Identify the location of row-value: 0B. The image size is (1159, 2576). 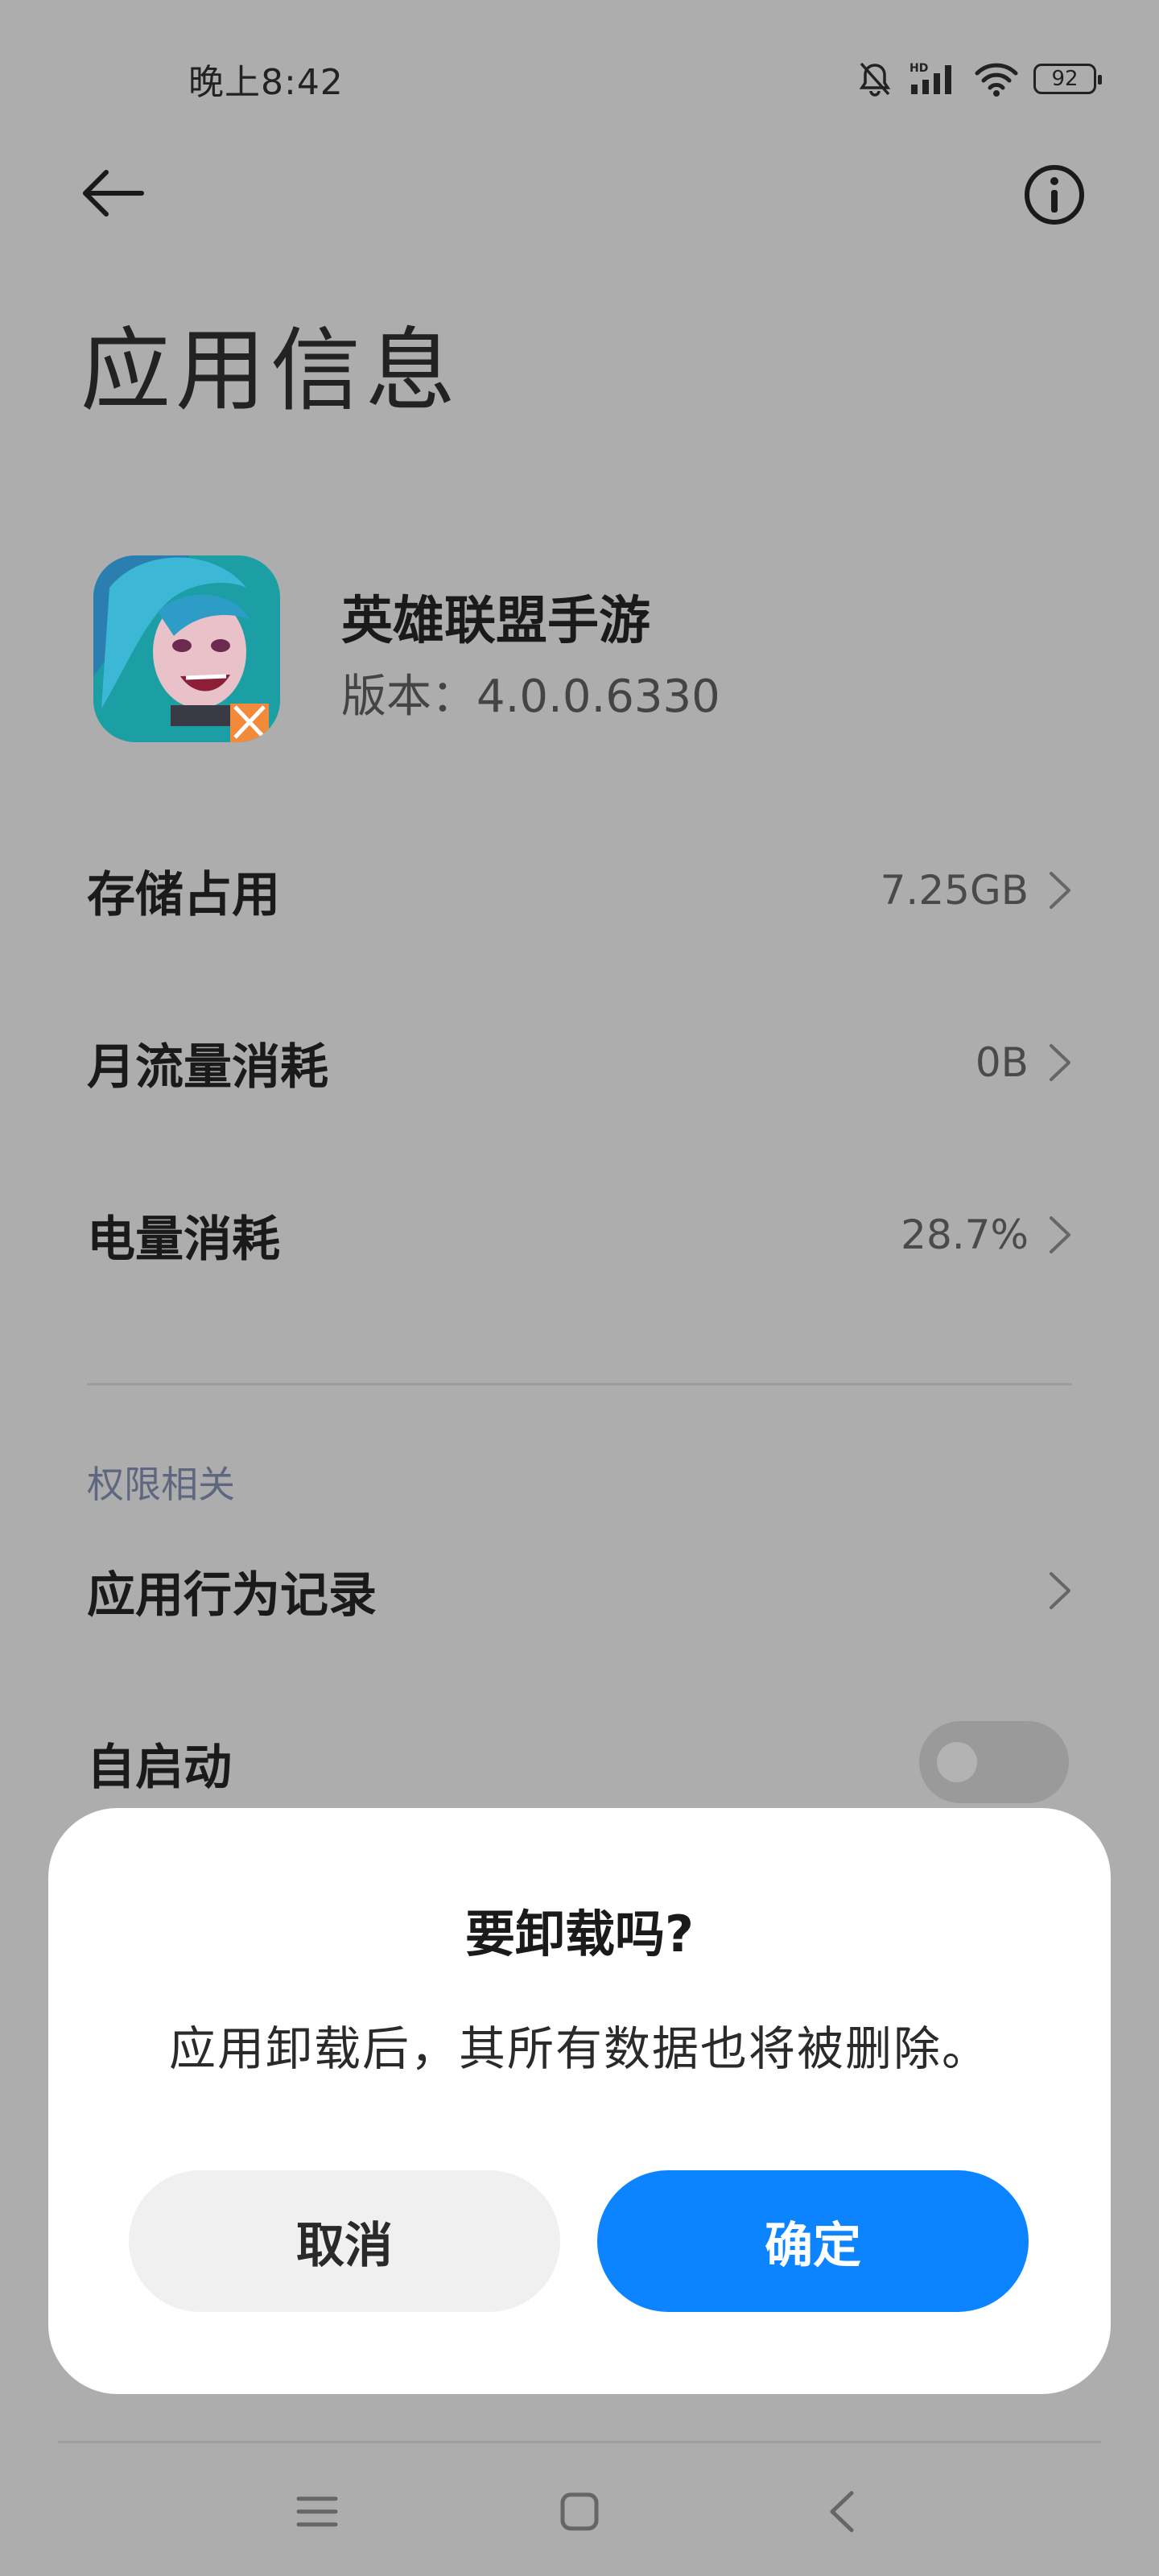
(1002, 1062).